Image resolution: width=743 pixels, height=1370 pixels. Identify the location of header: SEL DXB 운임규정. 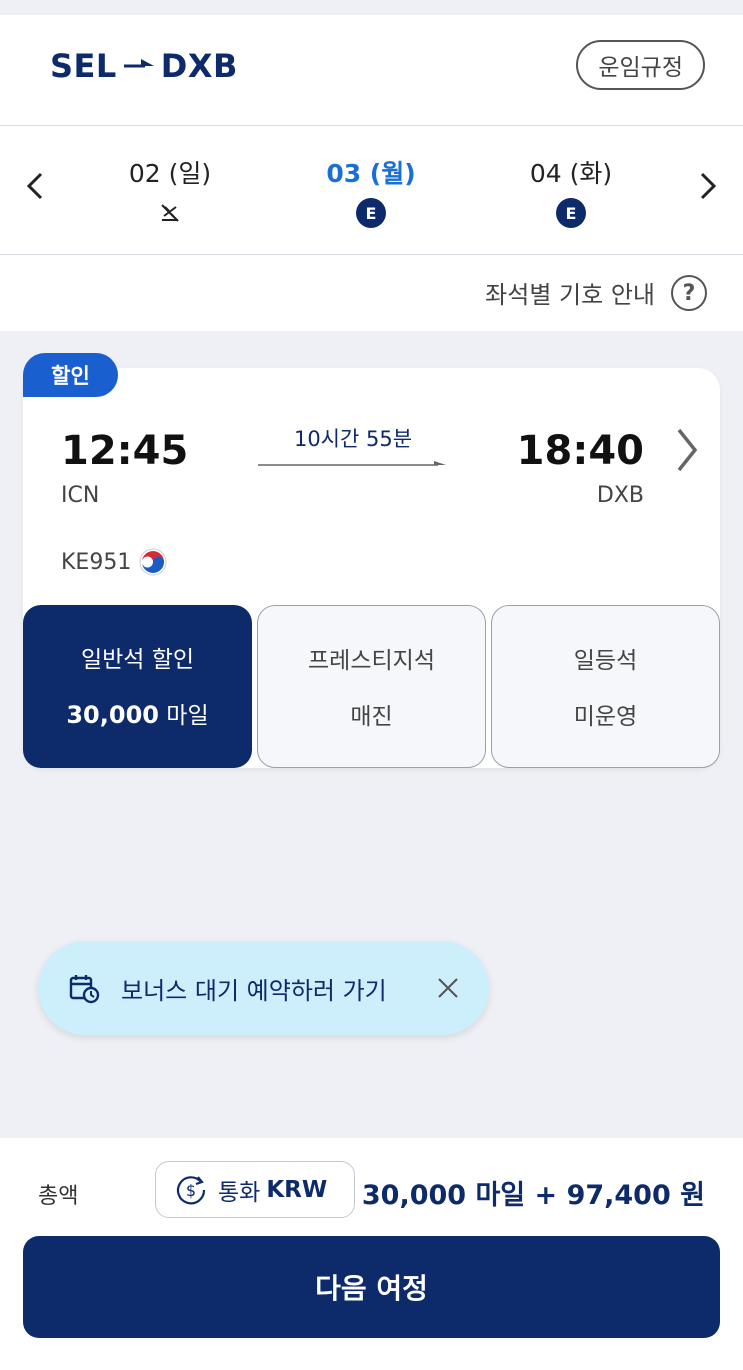
(371, 70).